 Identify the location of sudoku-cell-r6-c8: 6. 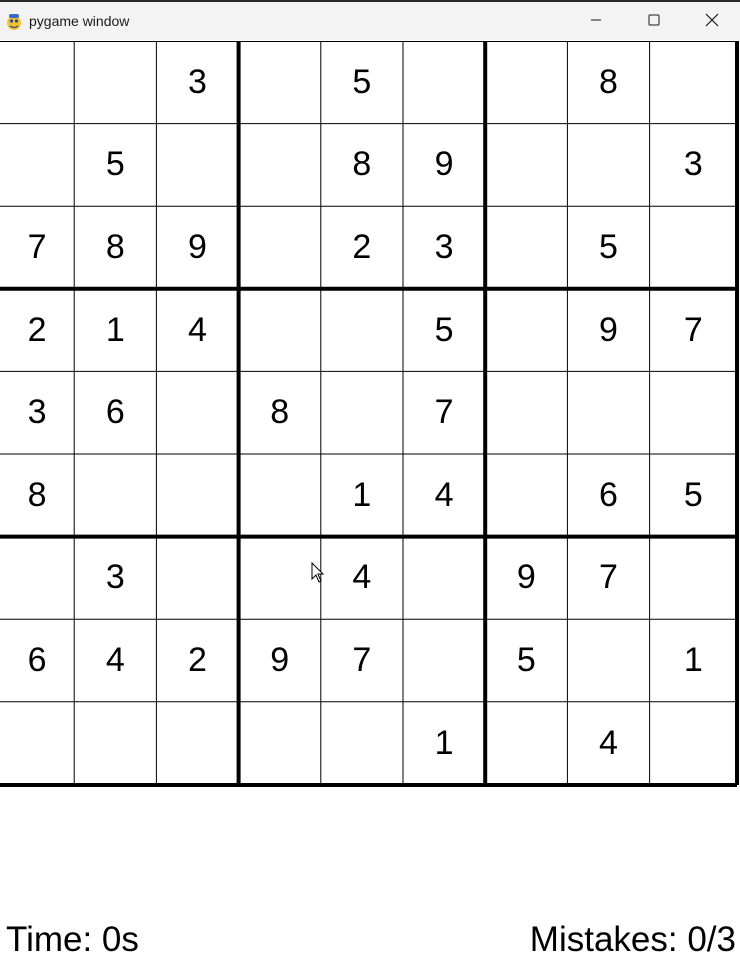
(608, 495).